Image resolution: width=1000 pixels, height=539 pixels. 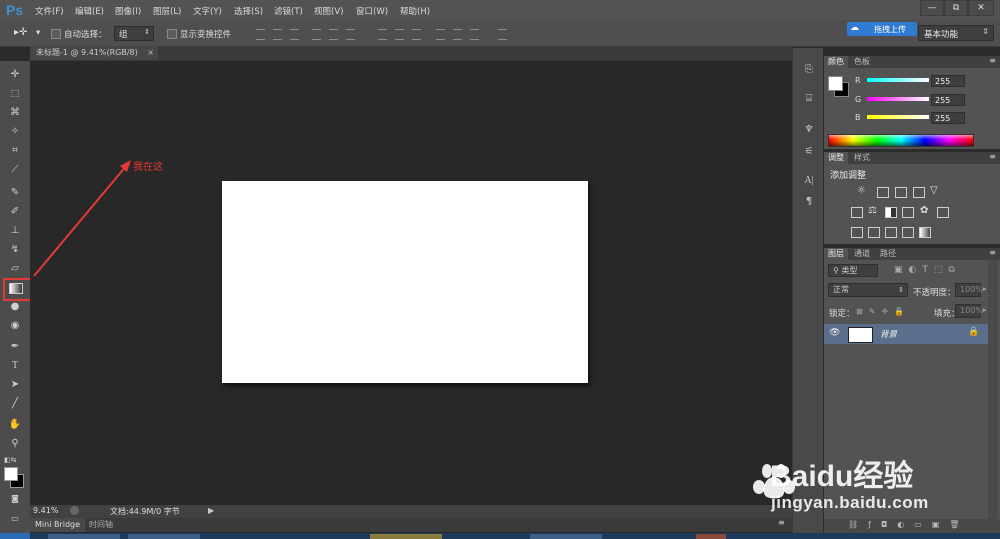 What do you see at coordinates (405, 282) in the screenshot?
I see `document-canvas` at bounding box center [405, 282].